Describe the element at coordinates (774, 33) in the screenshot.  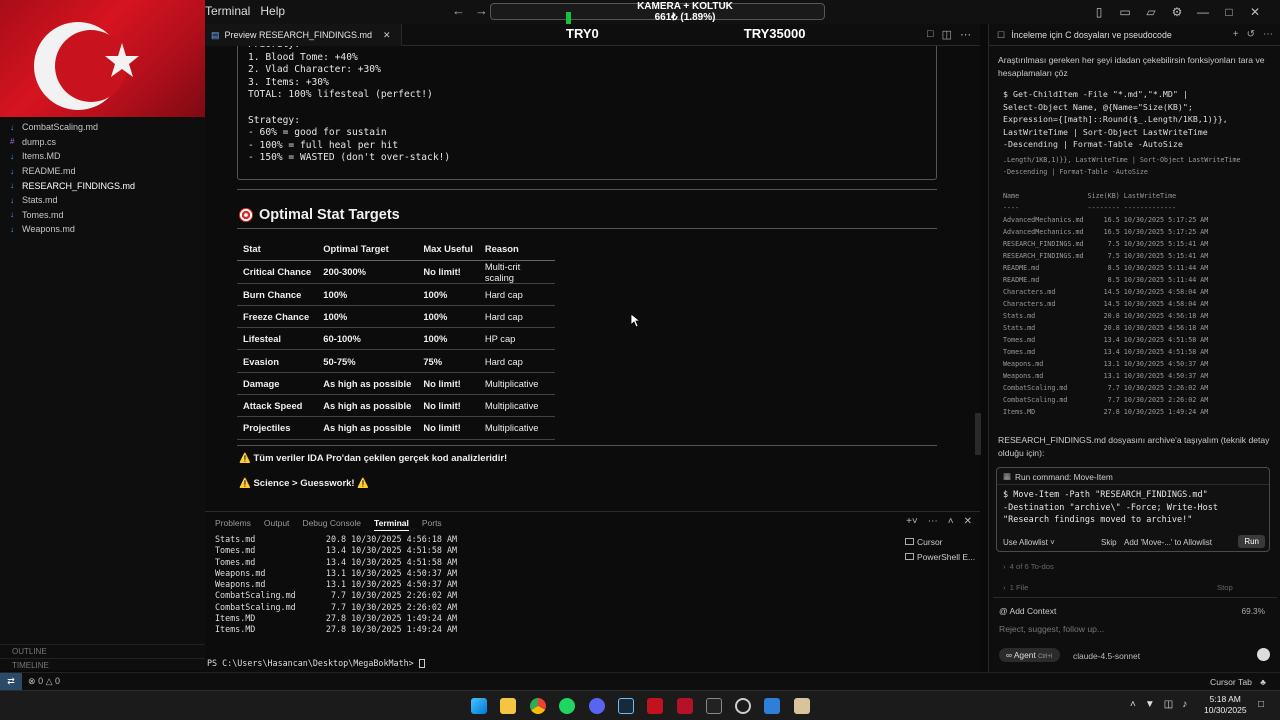
I see `ticker-goal: TRY35000` at that location.